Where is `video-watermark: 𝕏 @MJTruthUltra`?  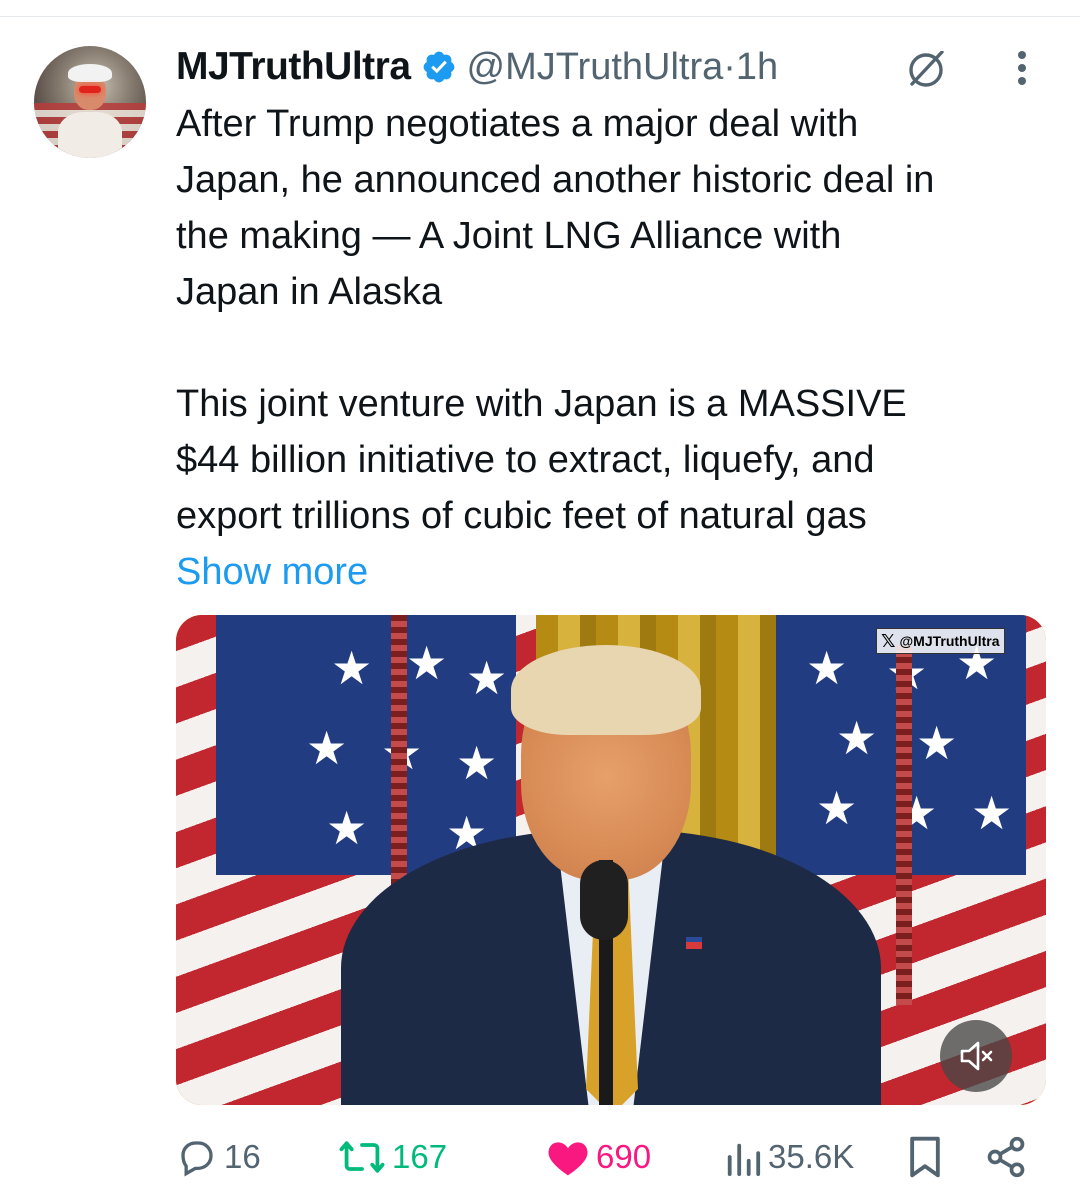
video-watermark: 𝕏 @MJTruthUltra is located at coordinates (940, 641).